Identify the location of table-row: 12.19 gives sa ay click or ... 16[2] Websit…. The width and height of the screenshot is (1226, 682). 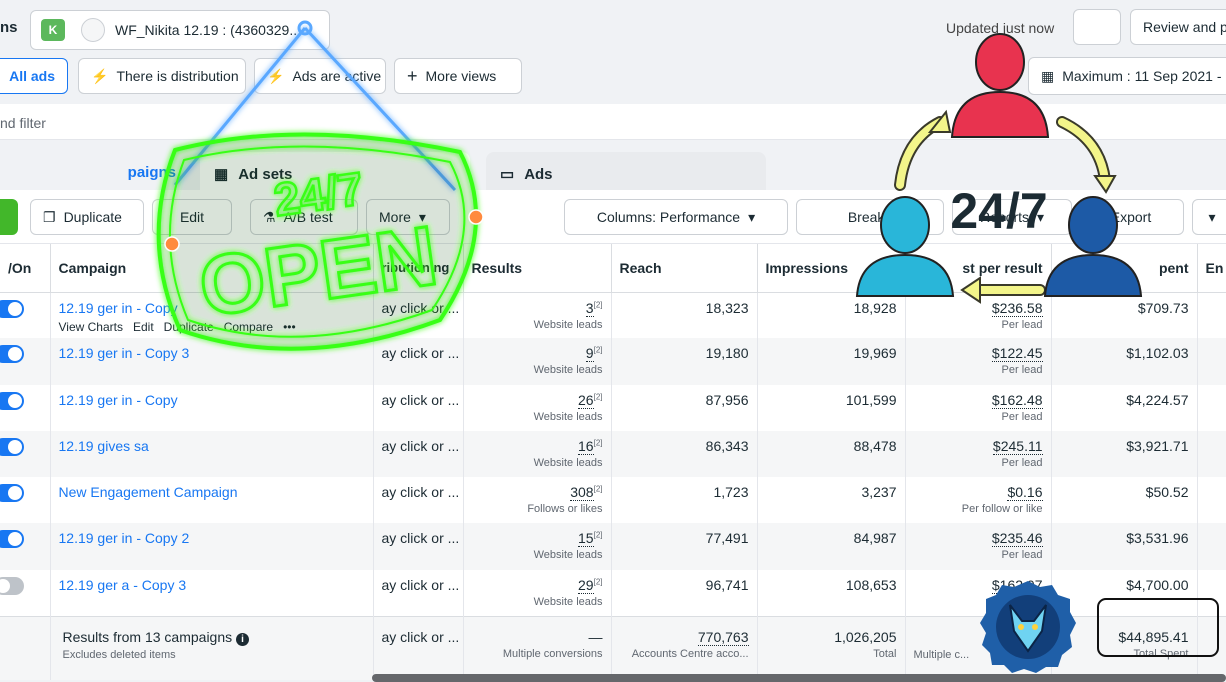
(613, 454).